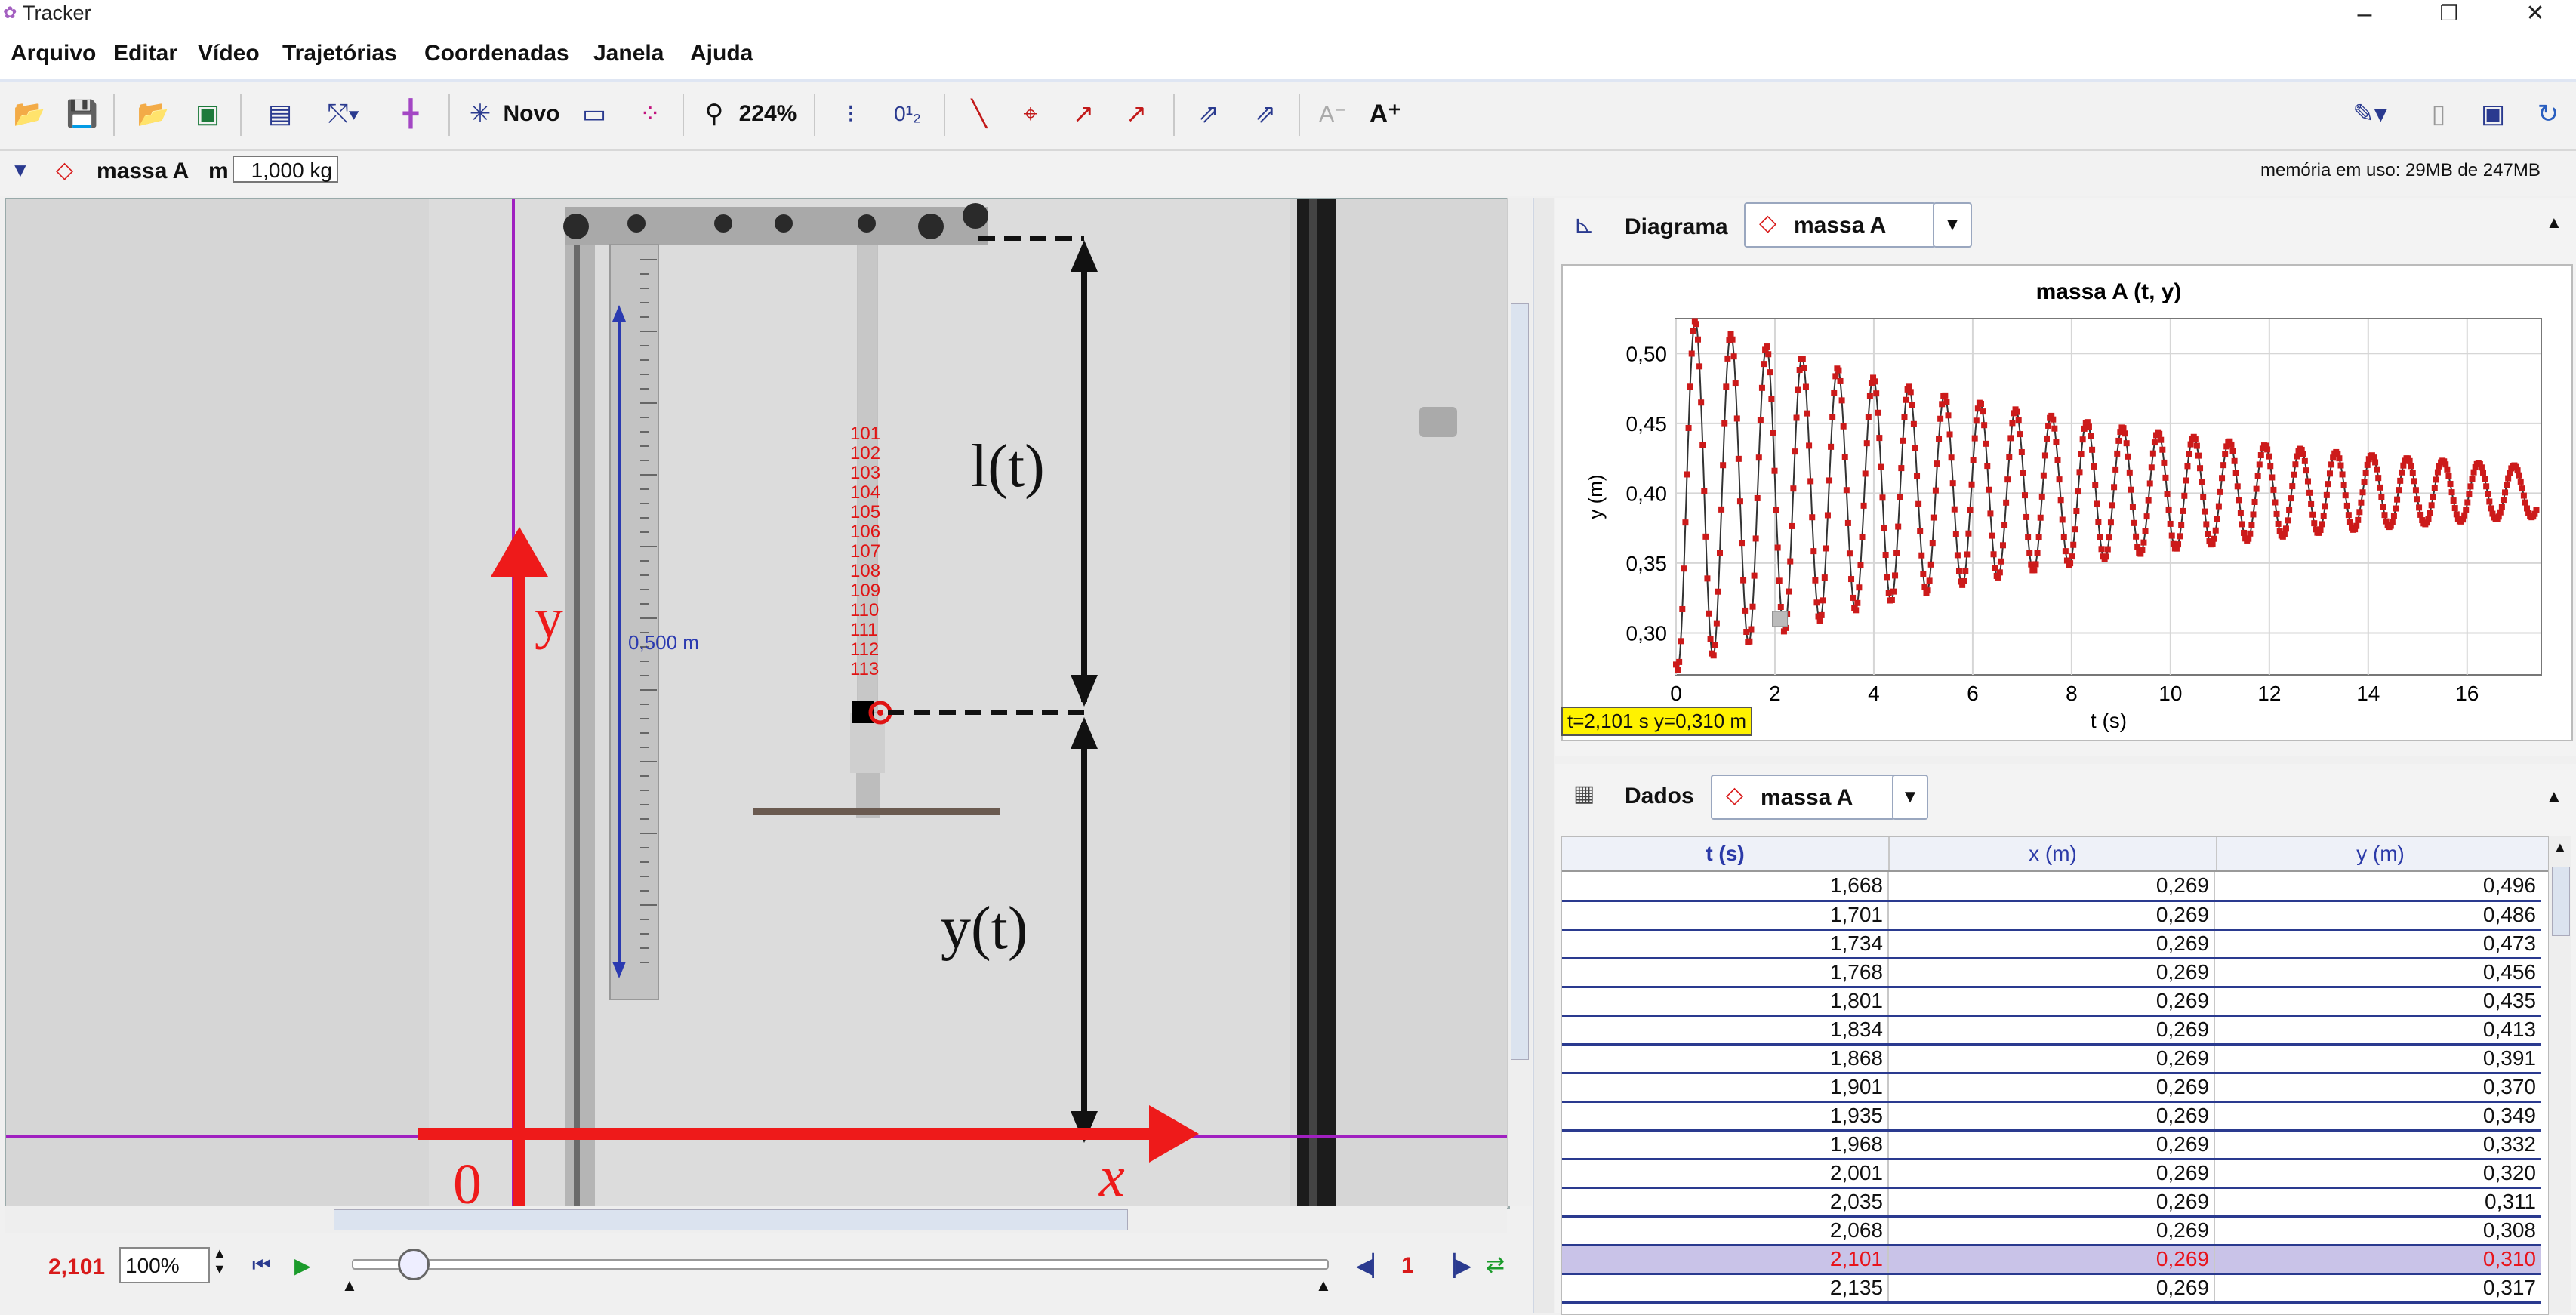 Image resolution: width=2576 pixels, height=1315 pixels. I want to click on minimize-button: –, so click(2364, 15).